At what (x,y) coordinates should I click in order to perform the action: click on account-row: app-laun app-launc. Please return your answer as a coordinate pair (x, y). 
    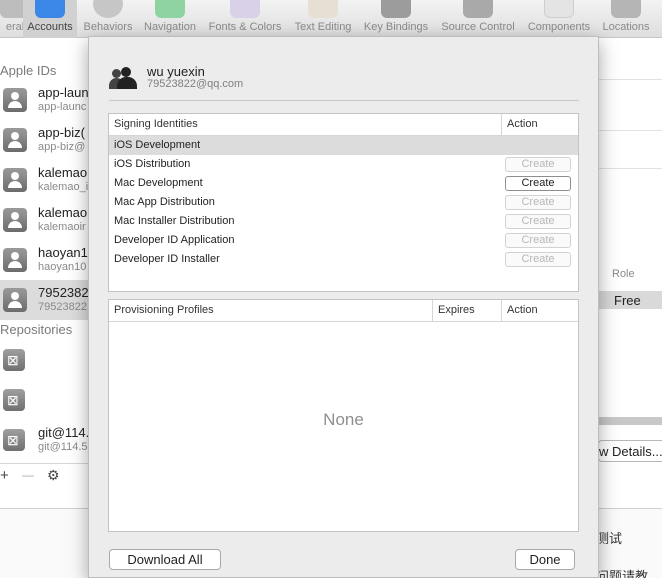
    Looking at the image, I should click on (47, 100).